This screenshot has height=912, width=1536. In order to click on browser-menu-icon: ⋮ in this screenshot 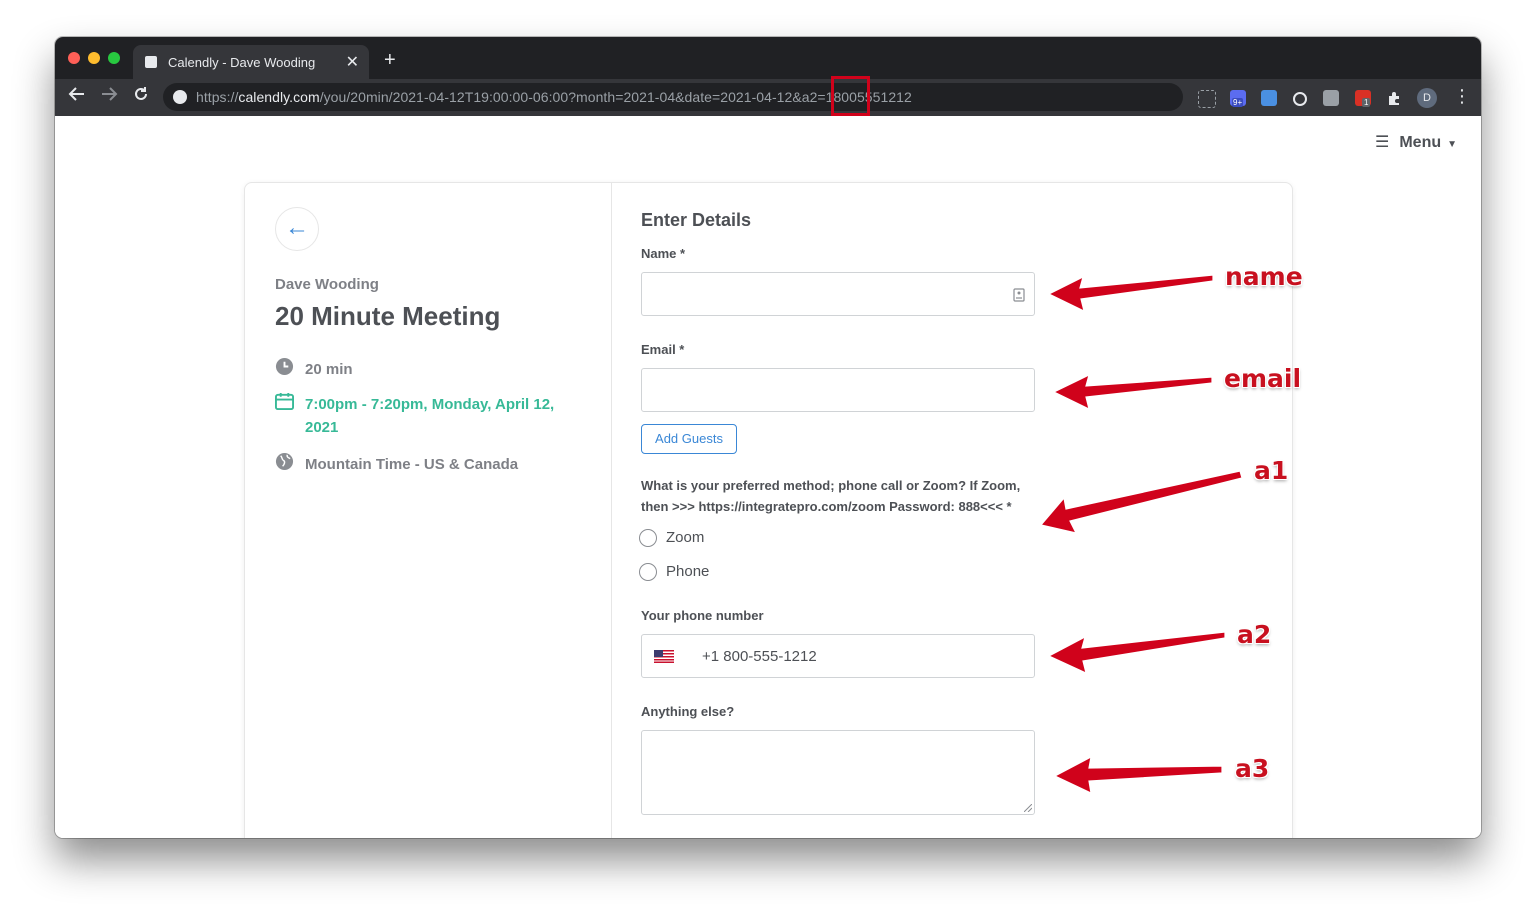, I will do `click(1462, 96)`.